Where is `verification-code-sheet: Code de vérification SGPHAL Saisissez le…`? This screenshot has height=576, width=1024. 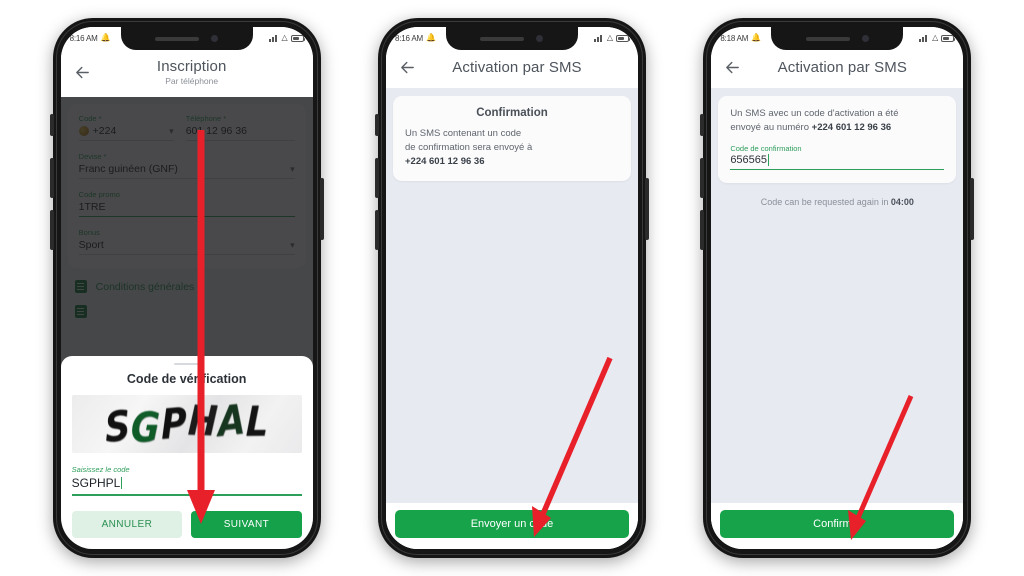
verification-code-sheet: Code de vérification SGPHAL Saisissez le… is located at coordinates (186, 452).